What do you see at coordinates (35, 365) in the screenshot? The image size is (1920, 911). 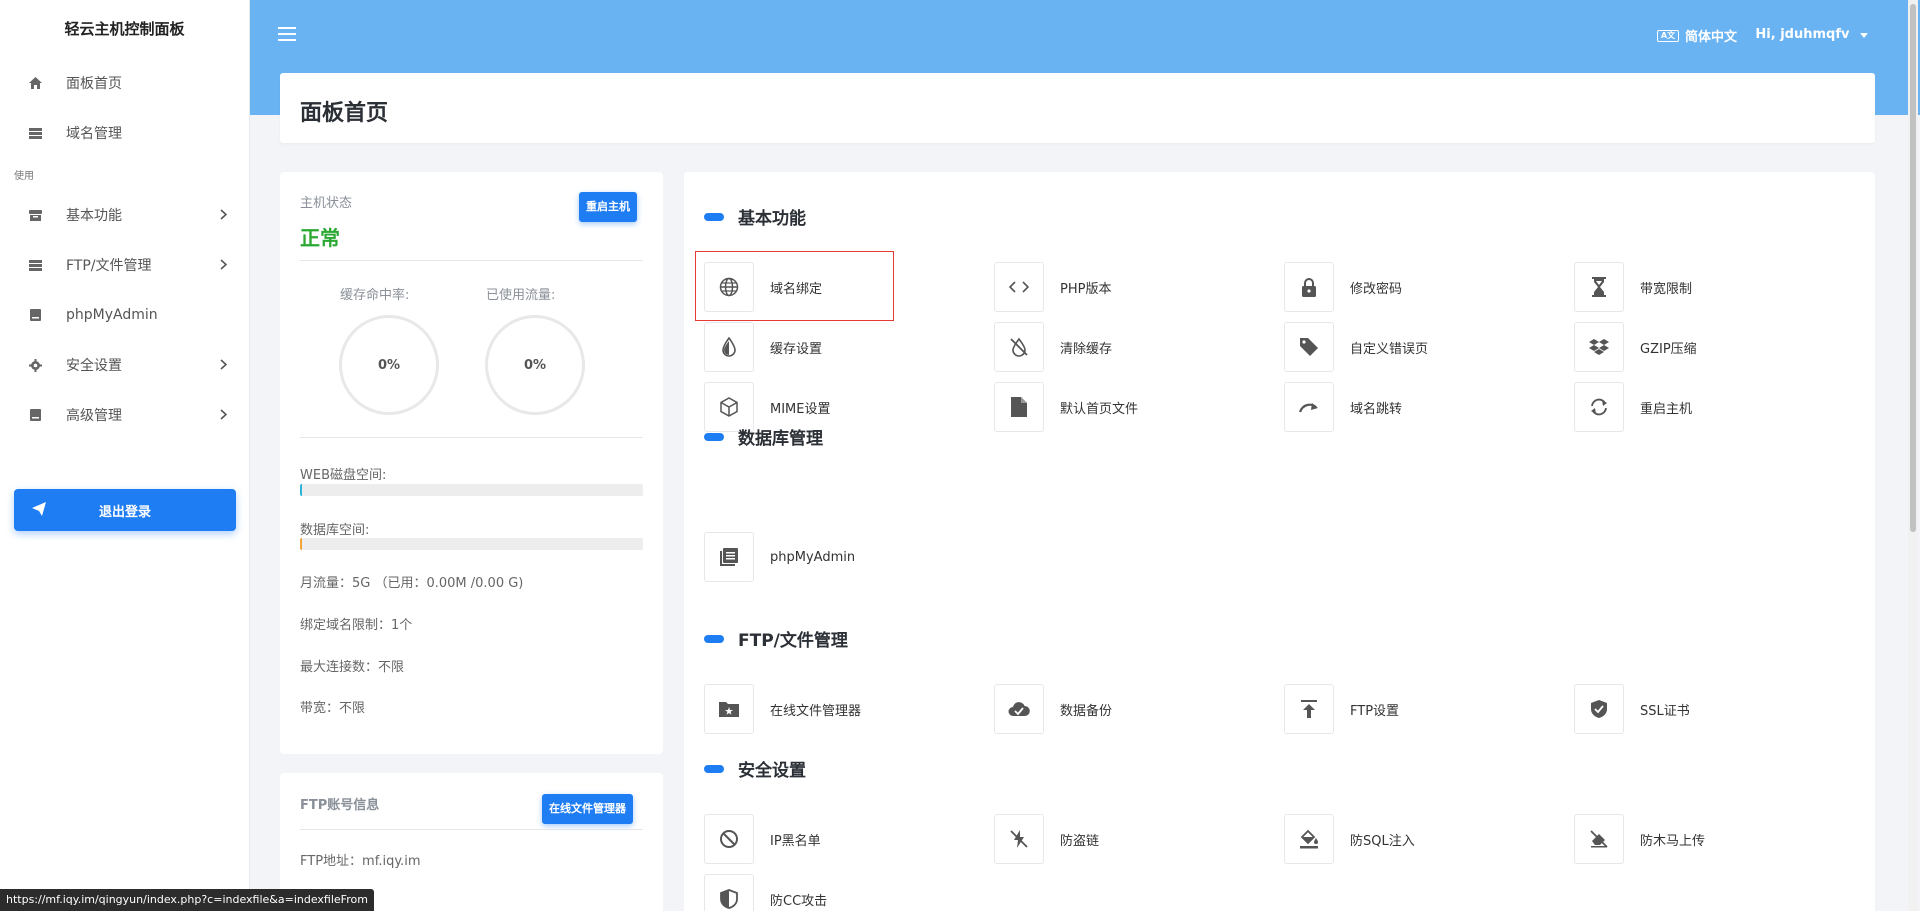 I see `gear-icon` at bounding box center [35, 365].